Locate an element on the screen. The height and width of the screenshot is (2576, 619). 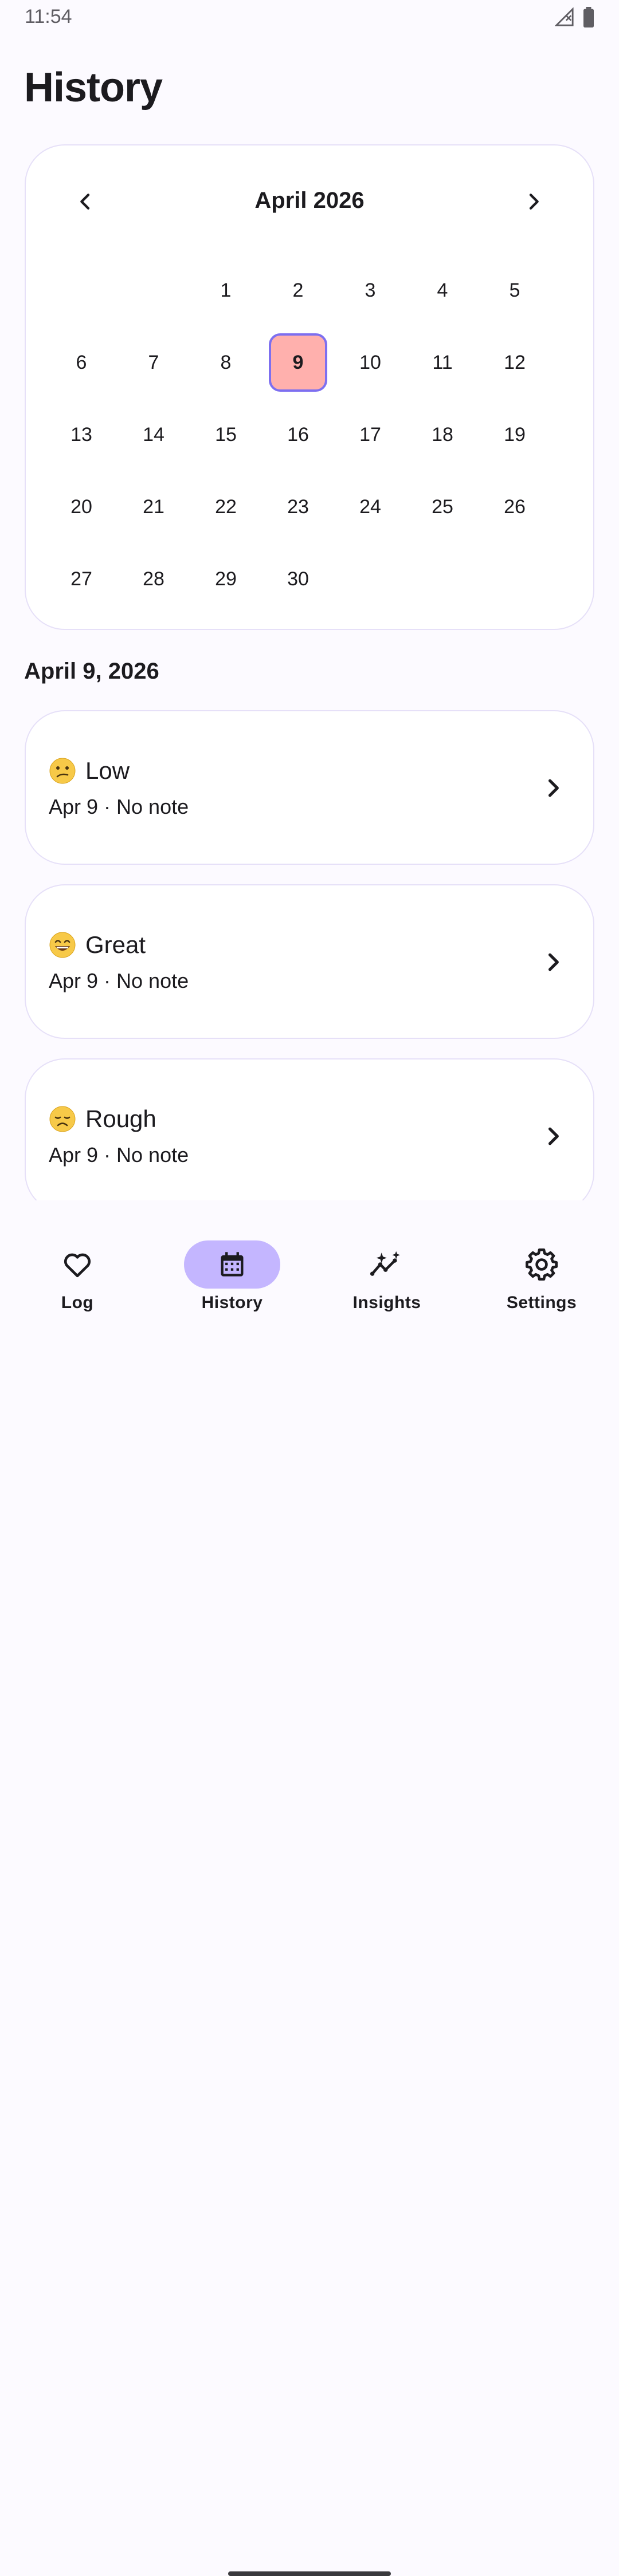
calendar-icon is located at coordinates (232, 1265).